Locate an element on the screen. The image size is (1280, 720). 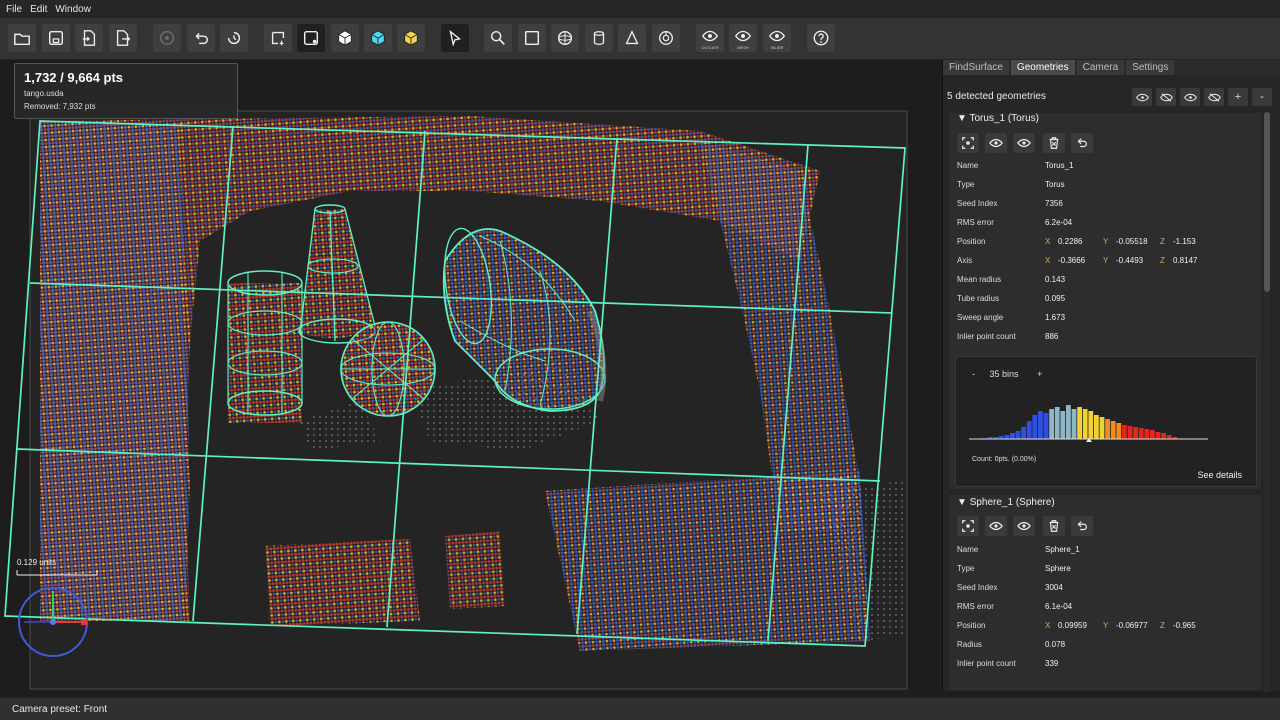
sphere-title: ▼ Sphere_1 (Sphere) is located at coordinates (1006, 502).